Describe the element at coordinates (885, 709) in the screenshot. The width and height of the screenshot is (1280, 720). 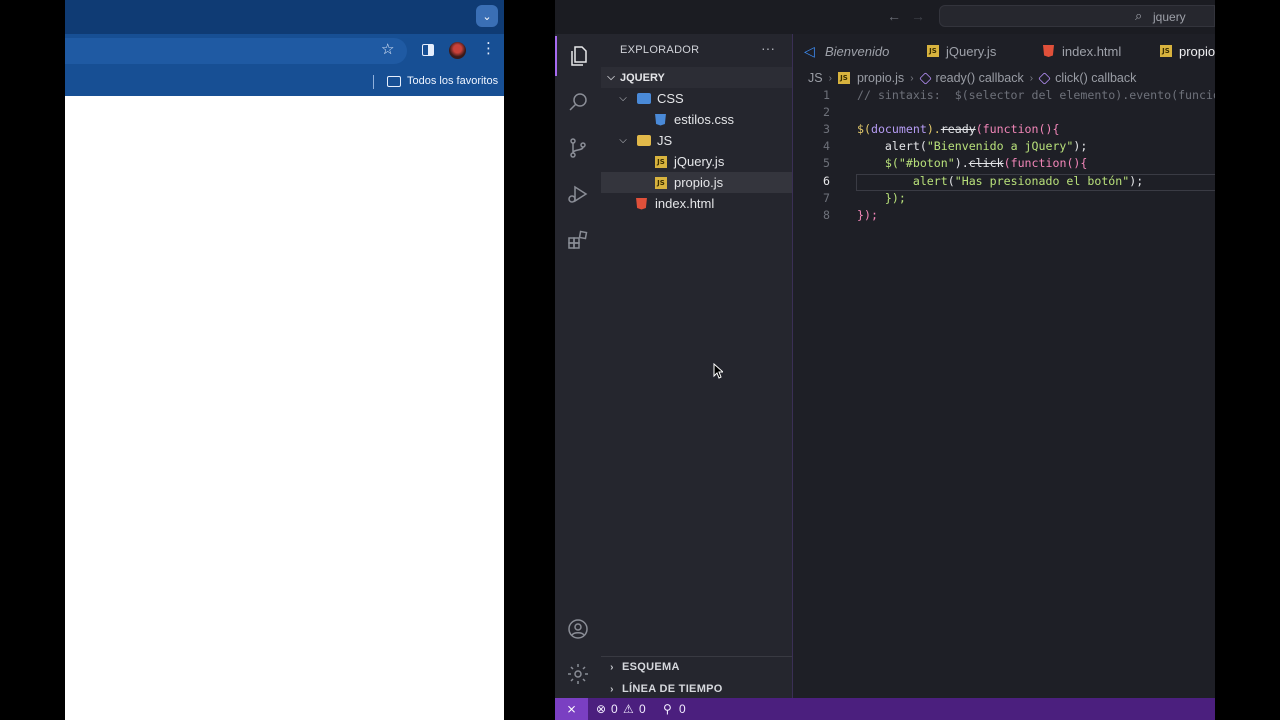
I see `status-bar: ⨯ ⊗ 0 ⚠ 0 ⚲ 0` at that location.